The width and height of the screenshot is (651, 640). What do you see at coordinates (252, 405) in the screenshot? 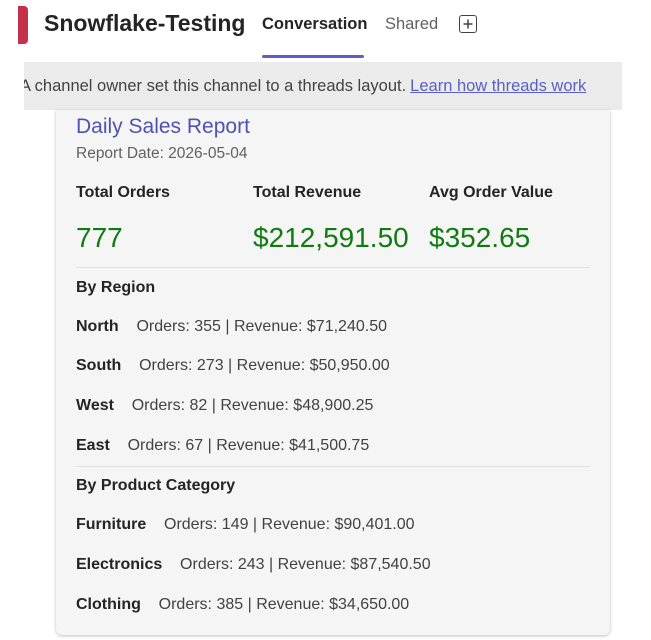
I see `region-detail: Orders: 82 | Revenue: $48,900.25` at bounding box center [252, 405].